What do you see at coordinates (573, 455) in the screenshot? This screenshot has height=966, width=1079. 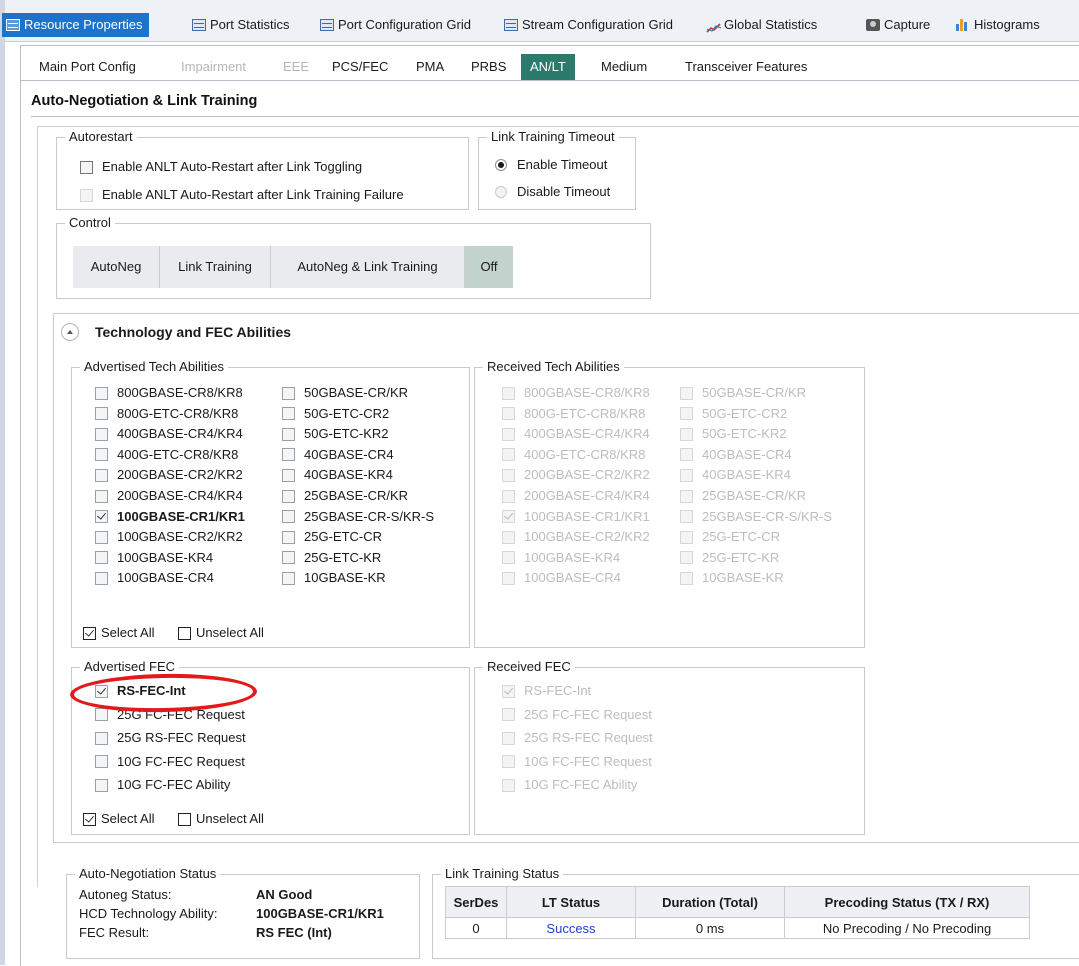 I see `checkbox-option: 400G-ETC-CR8/KR8` at bounding box center [573, 455].